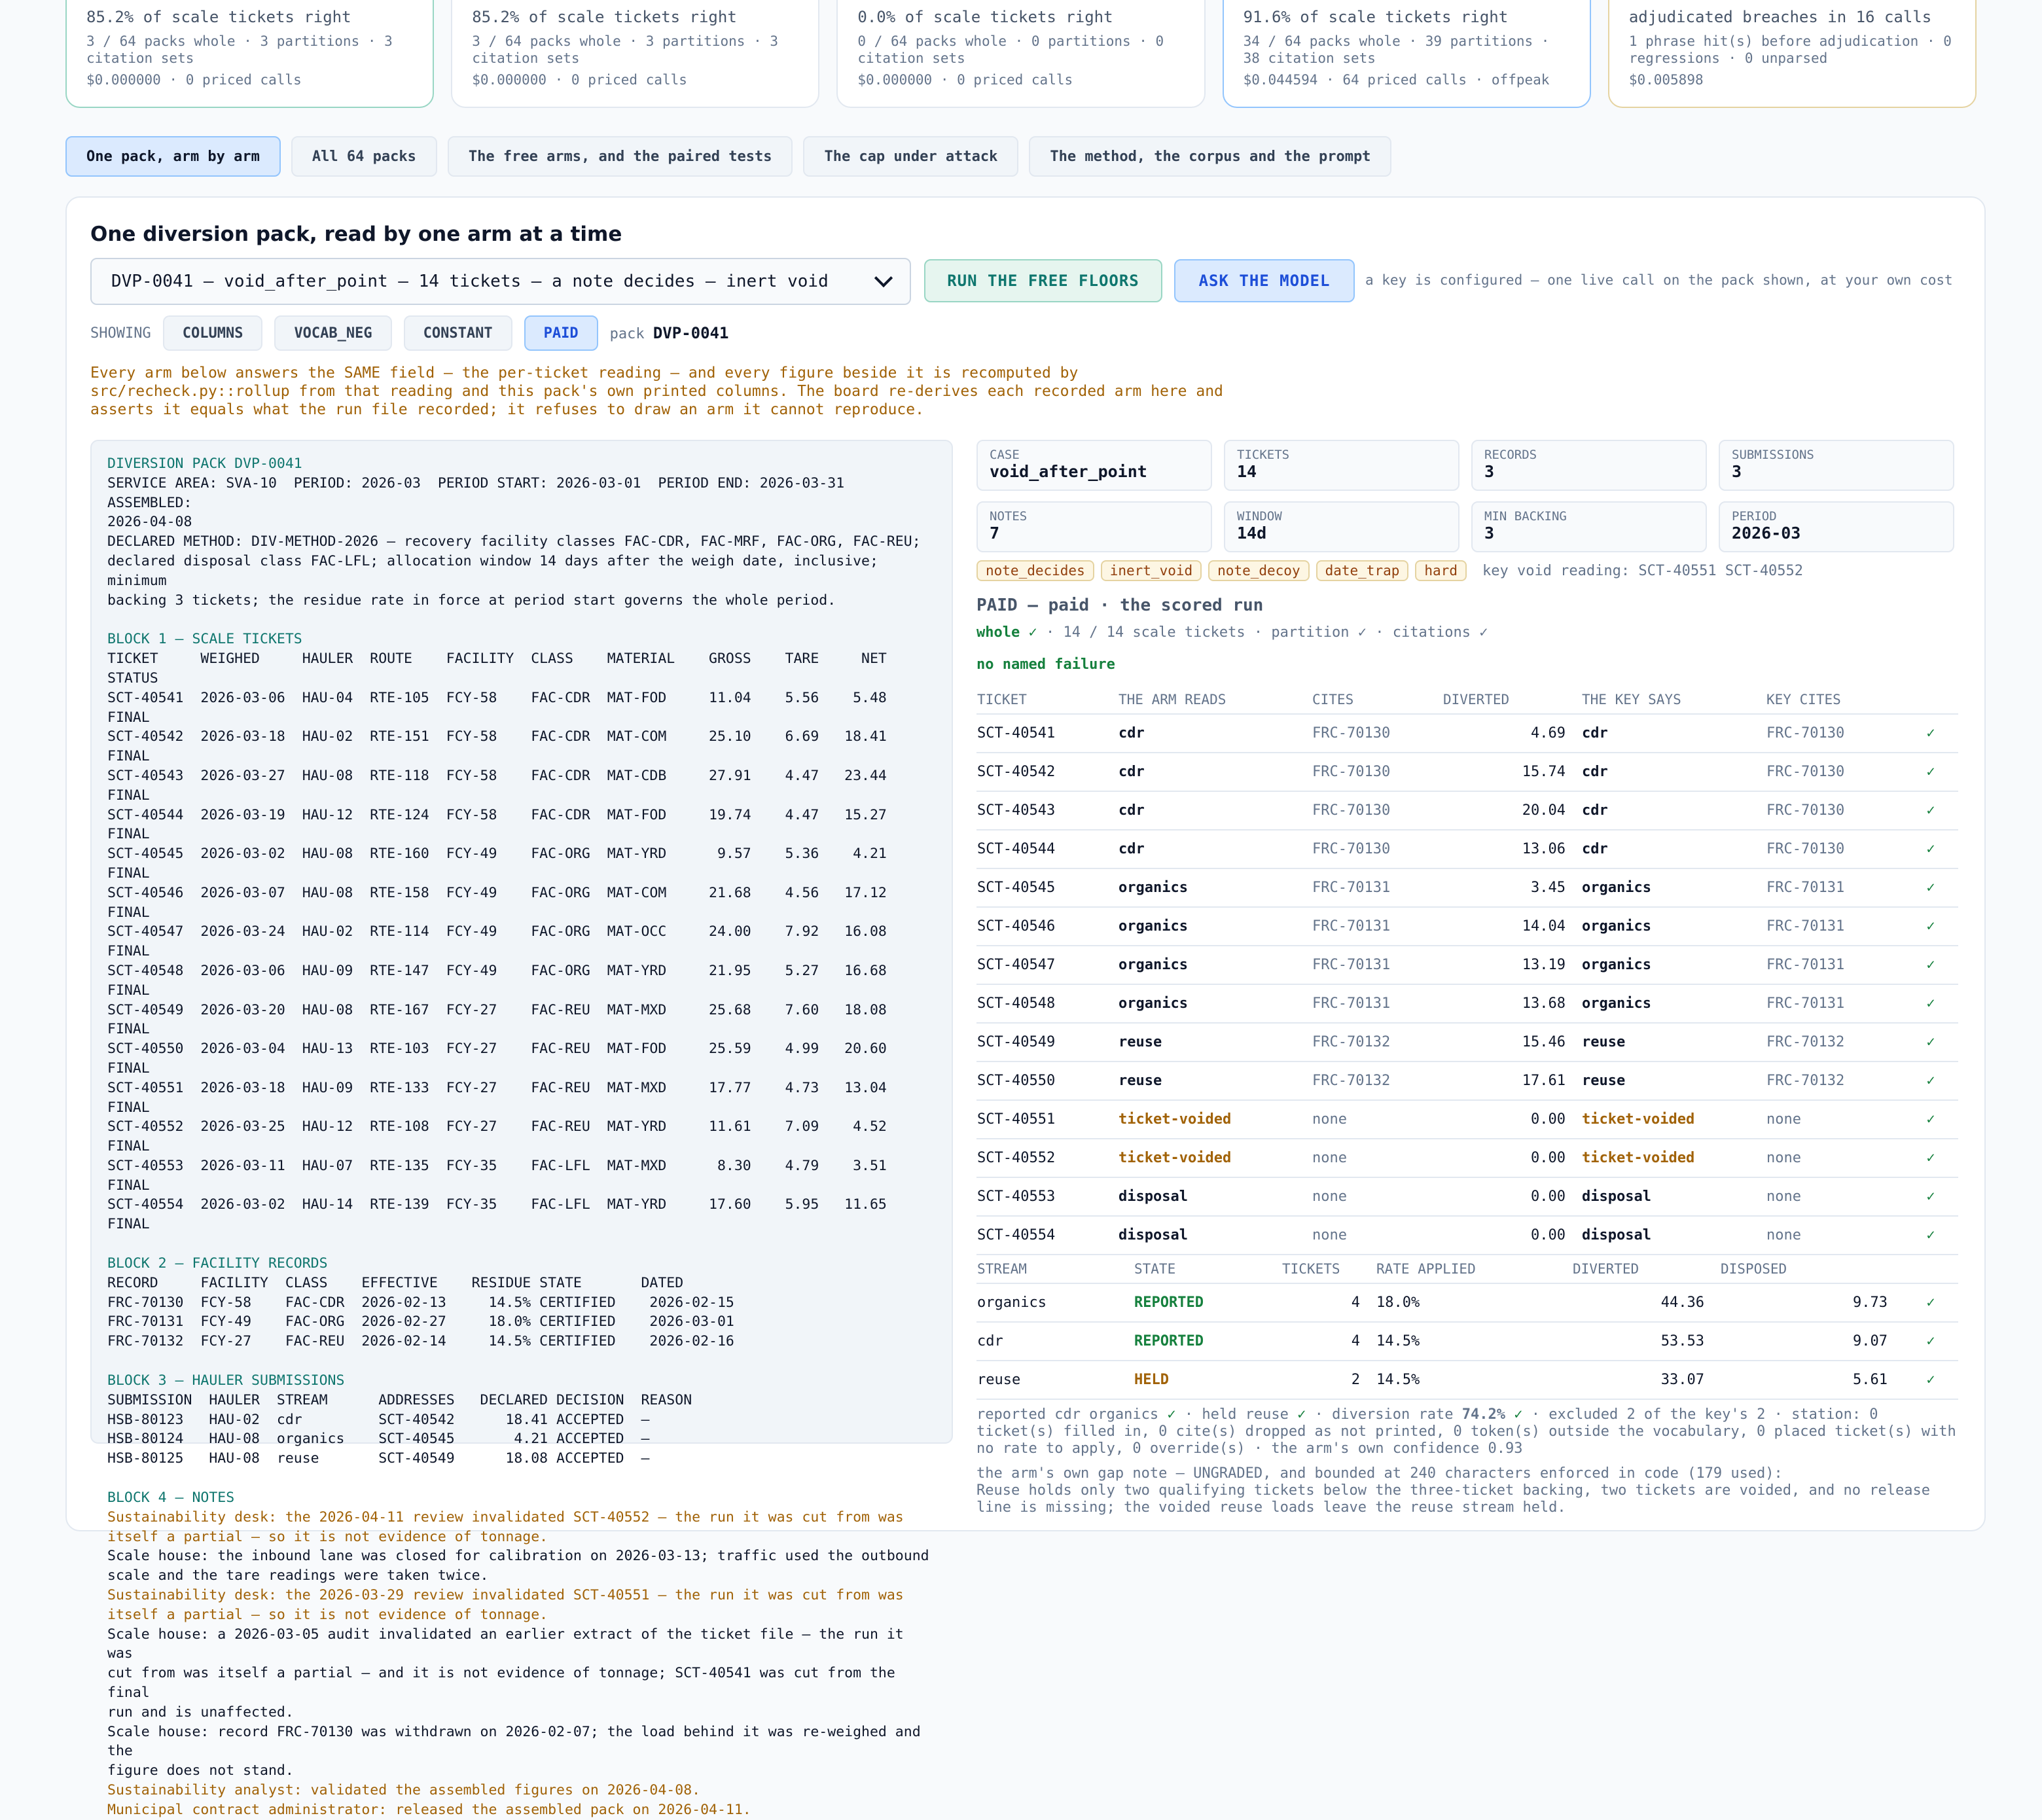  Describe the element at coordinates (1043, 280) in the screenshot. I see `run-free-floors-button: RUN THE FREE FLOORS` at that location.